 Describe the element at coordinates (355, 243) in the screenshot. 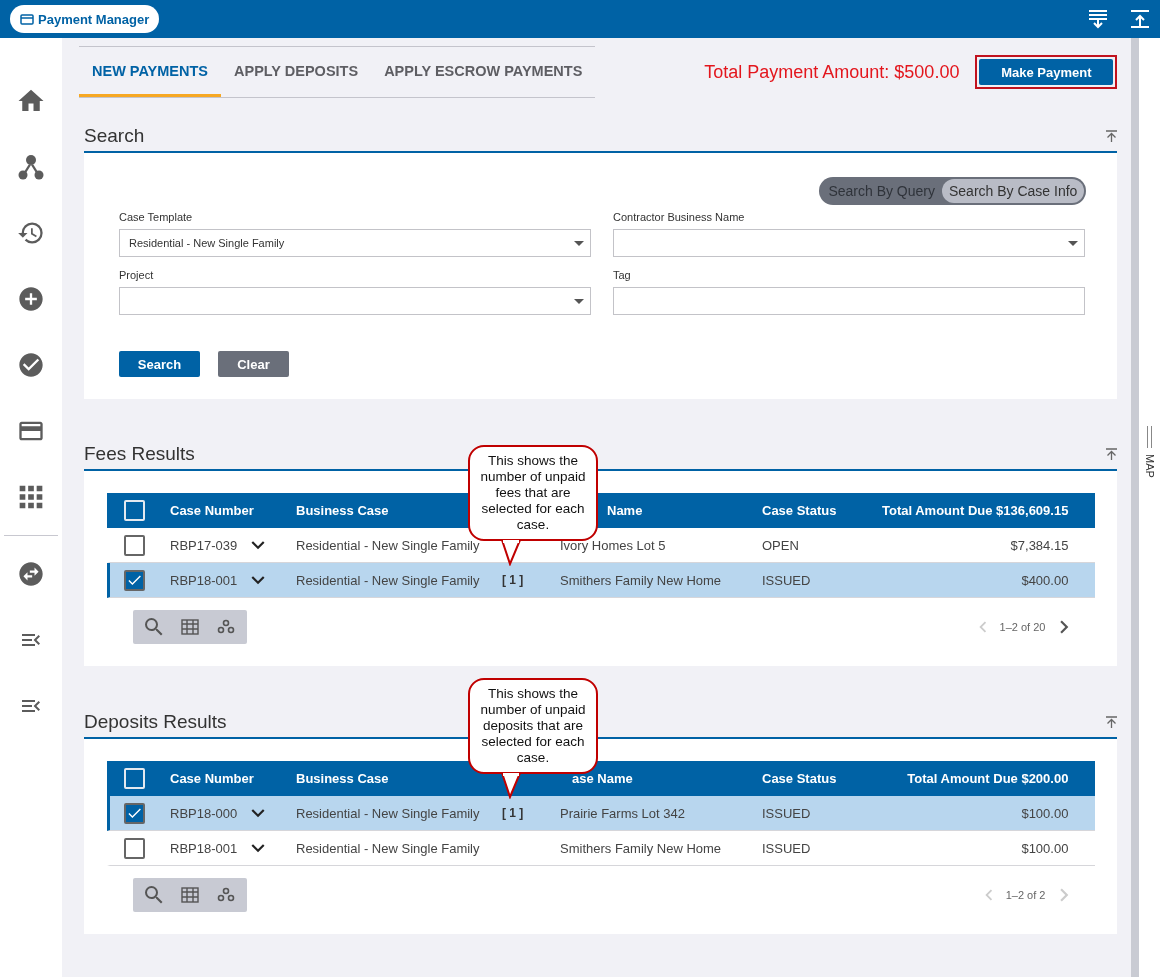

I see `dropdown-field: Residential - New Single Family` at that location.